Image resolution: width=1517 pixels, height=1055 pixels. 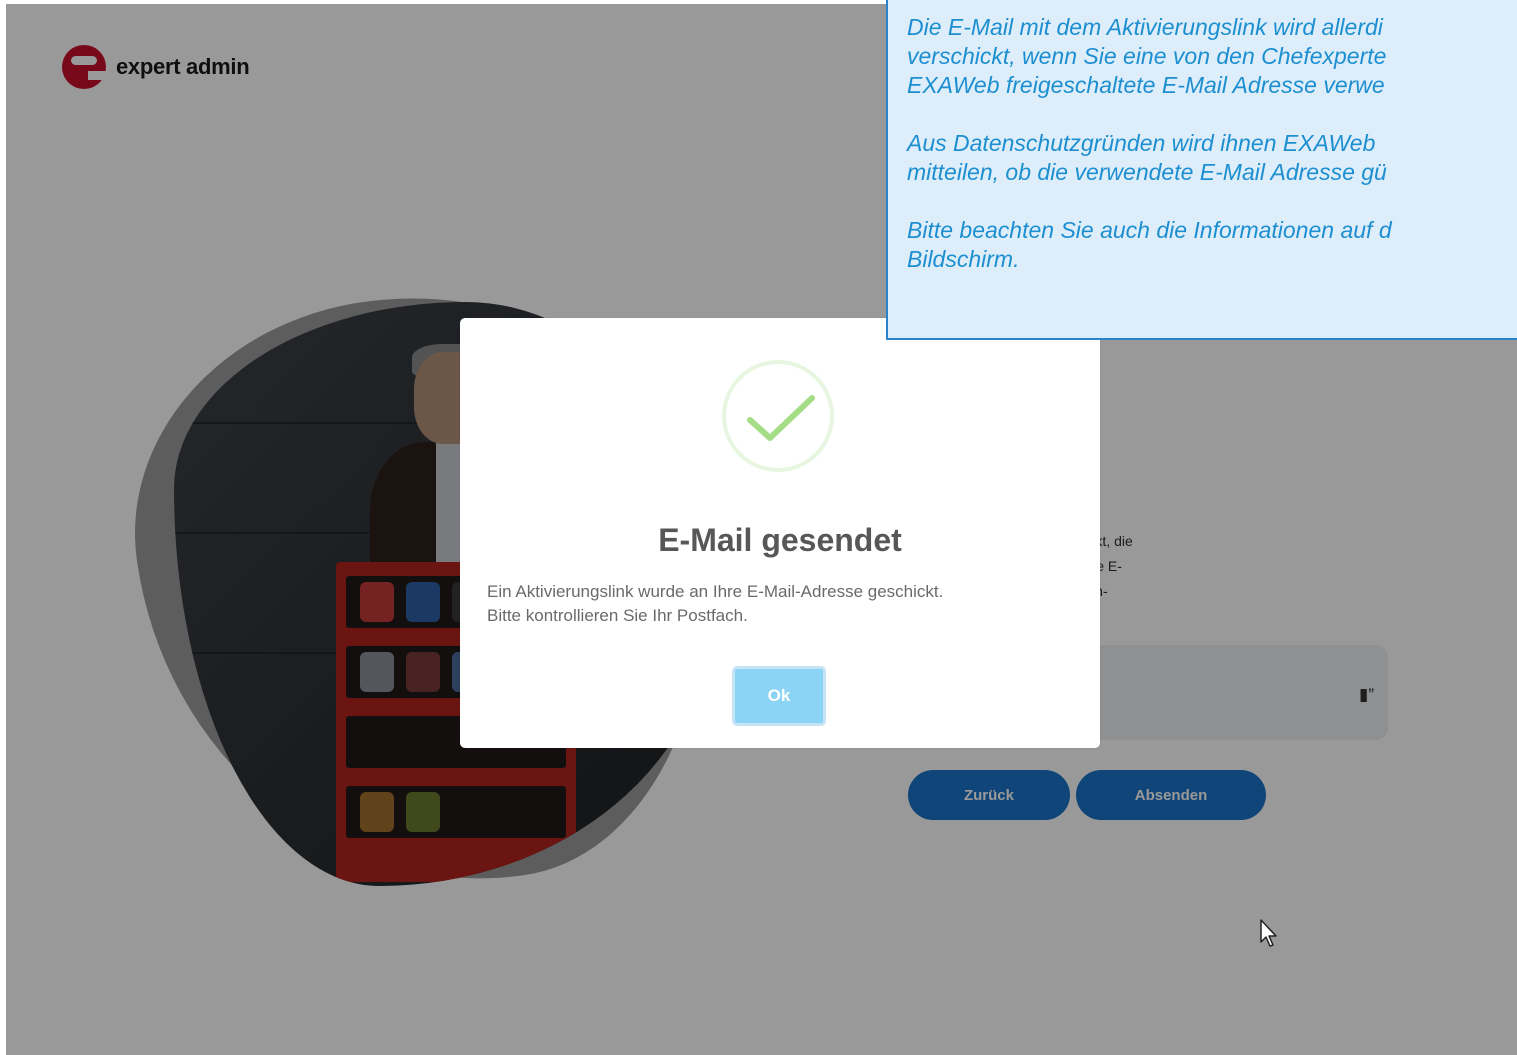 What do you see at coordinates (780, 540) in the screenshot?
I see `dialog-title: E-Mail gesendet` at bounding box center [780, 540].